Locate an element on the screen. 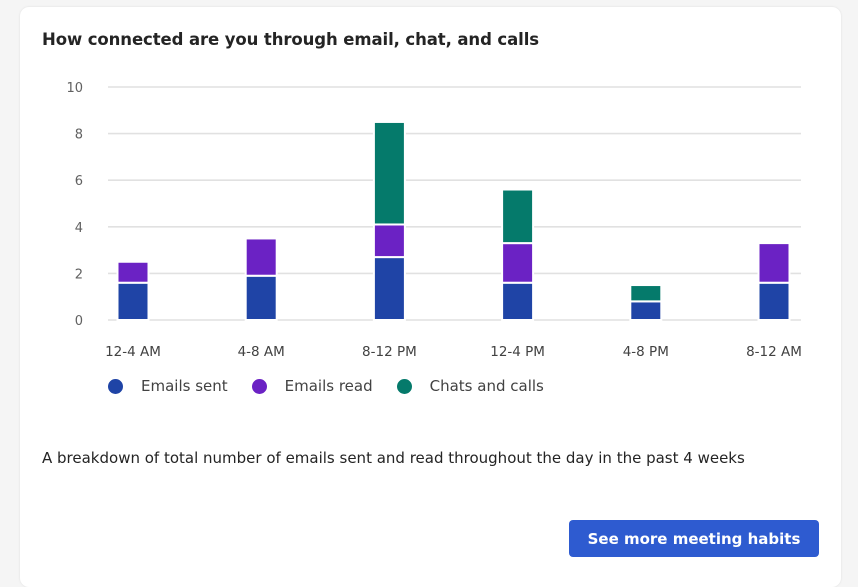  legend-label: Emails sent is located at coordinates (184, 386).